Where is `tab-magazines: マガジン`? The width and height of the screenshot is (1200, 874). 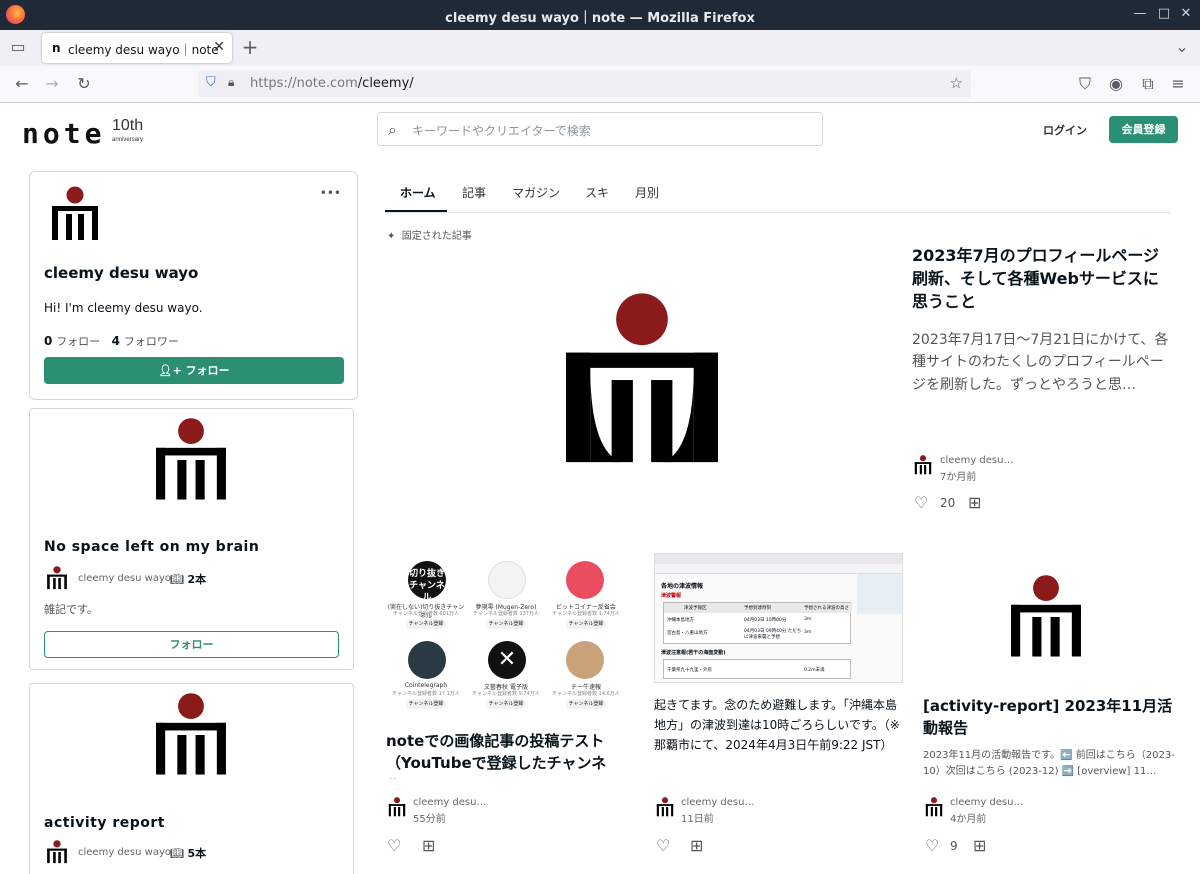
tab-magazines: マガジン is located at coordinates (536, 192).